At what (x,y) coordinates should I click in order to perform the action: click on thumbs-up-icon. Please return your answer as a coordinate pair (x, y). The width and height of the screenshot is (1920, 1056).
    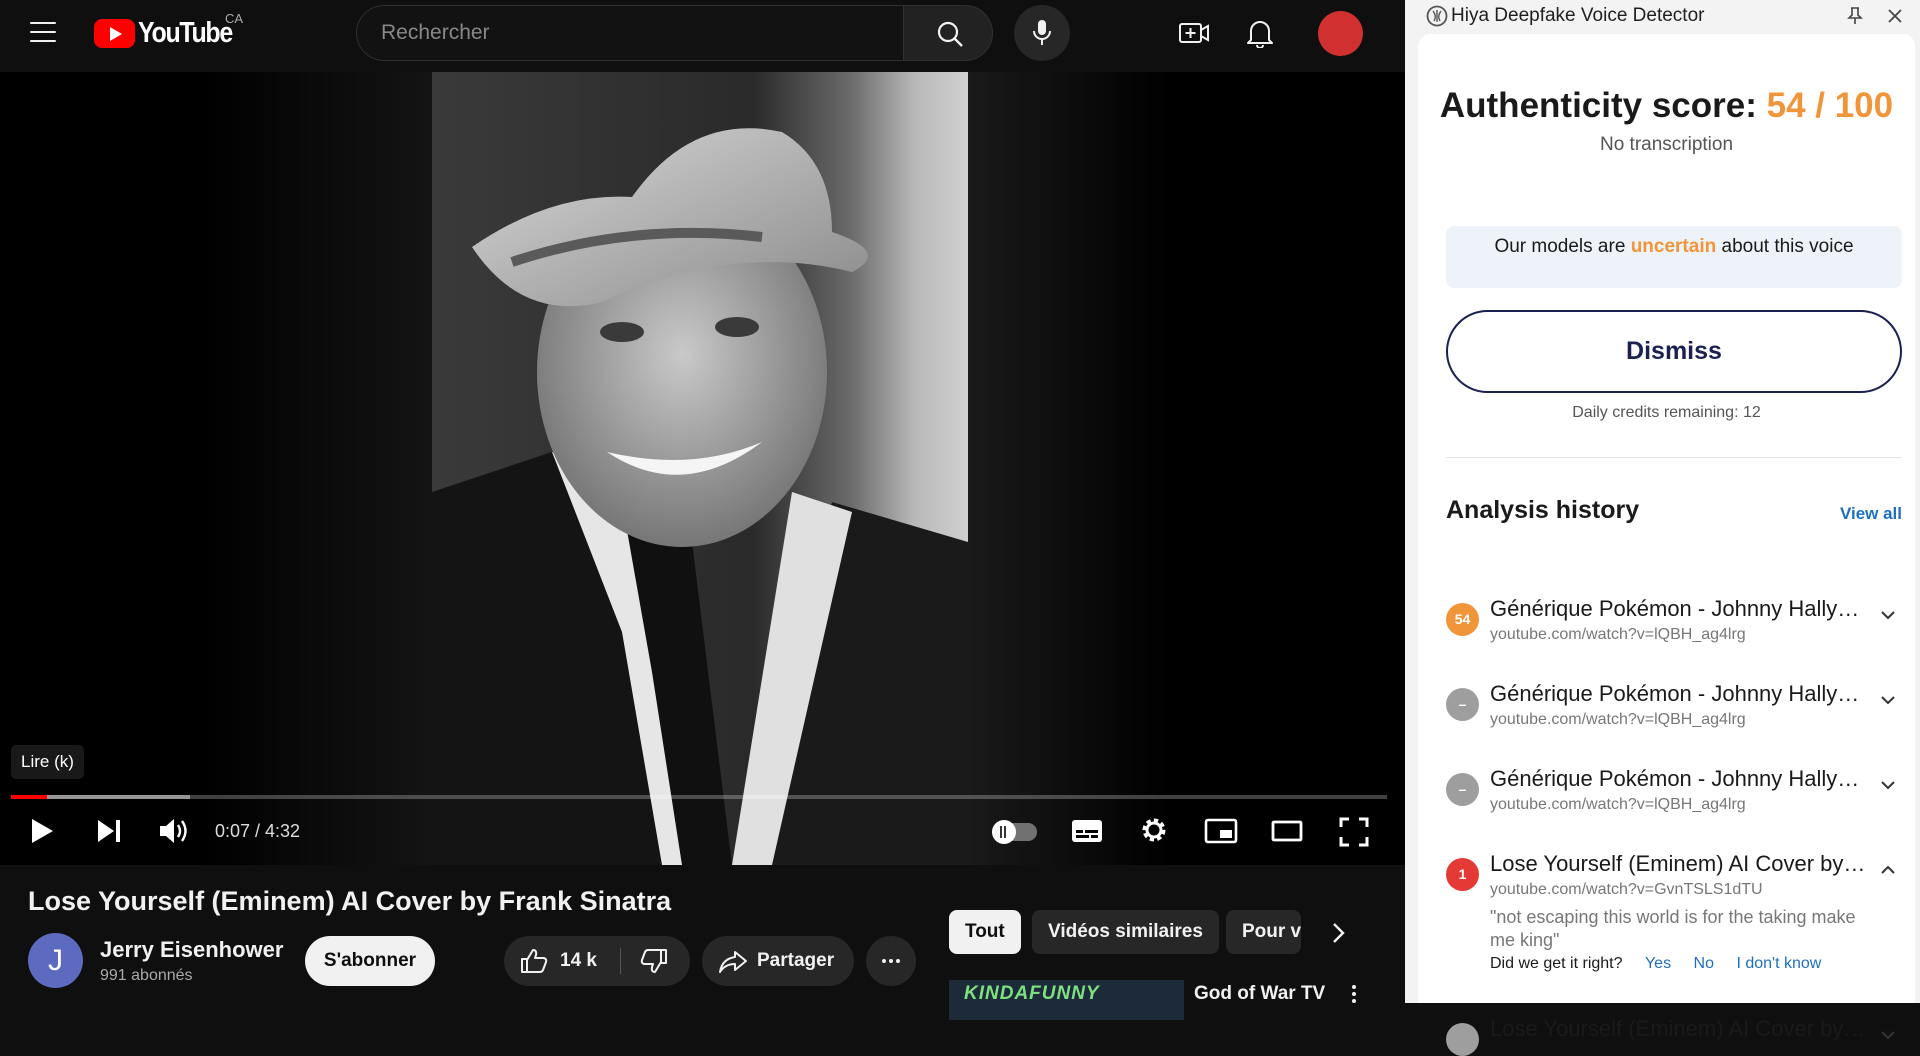
    Looking at the image, I should click on (534, 961).